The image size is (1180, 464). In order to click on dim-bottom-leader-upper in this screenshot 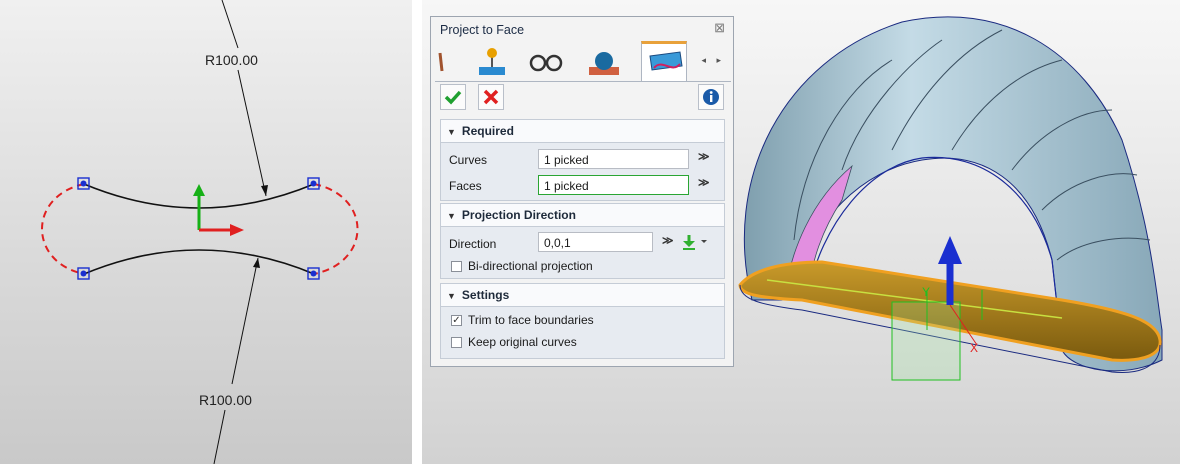, I will do `click(245, 321)`.